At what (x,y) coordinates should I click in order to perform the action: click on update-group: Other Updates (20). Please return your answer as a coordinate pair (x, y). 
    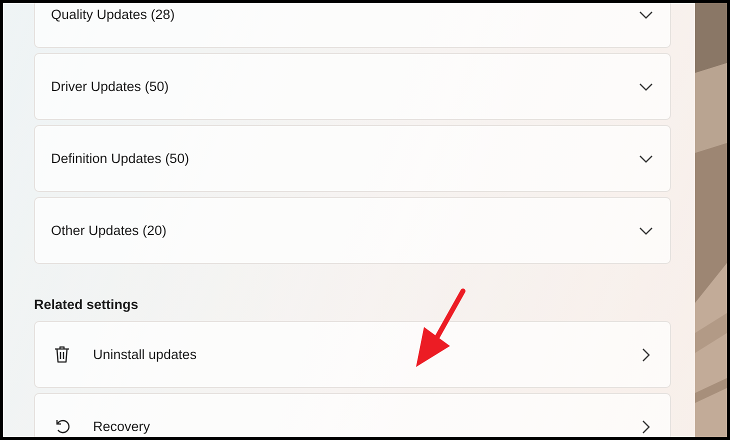
    Looking at the image, I should click on (352, 230).